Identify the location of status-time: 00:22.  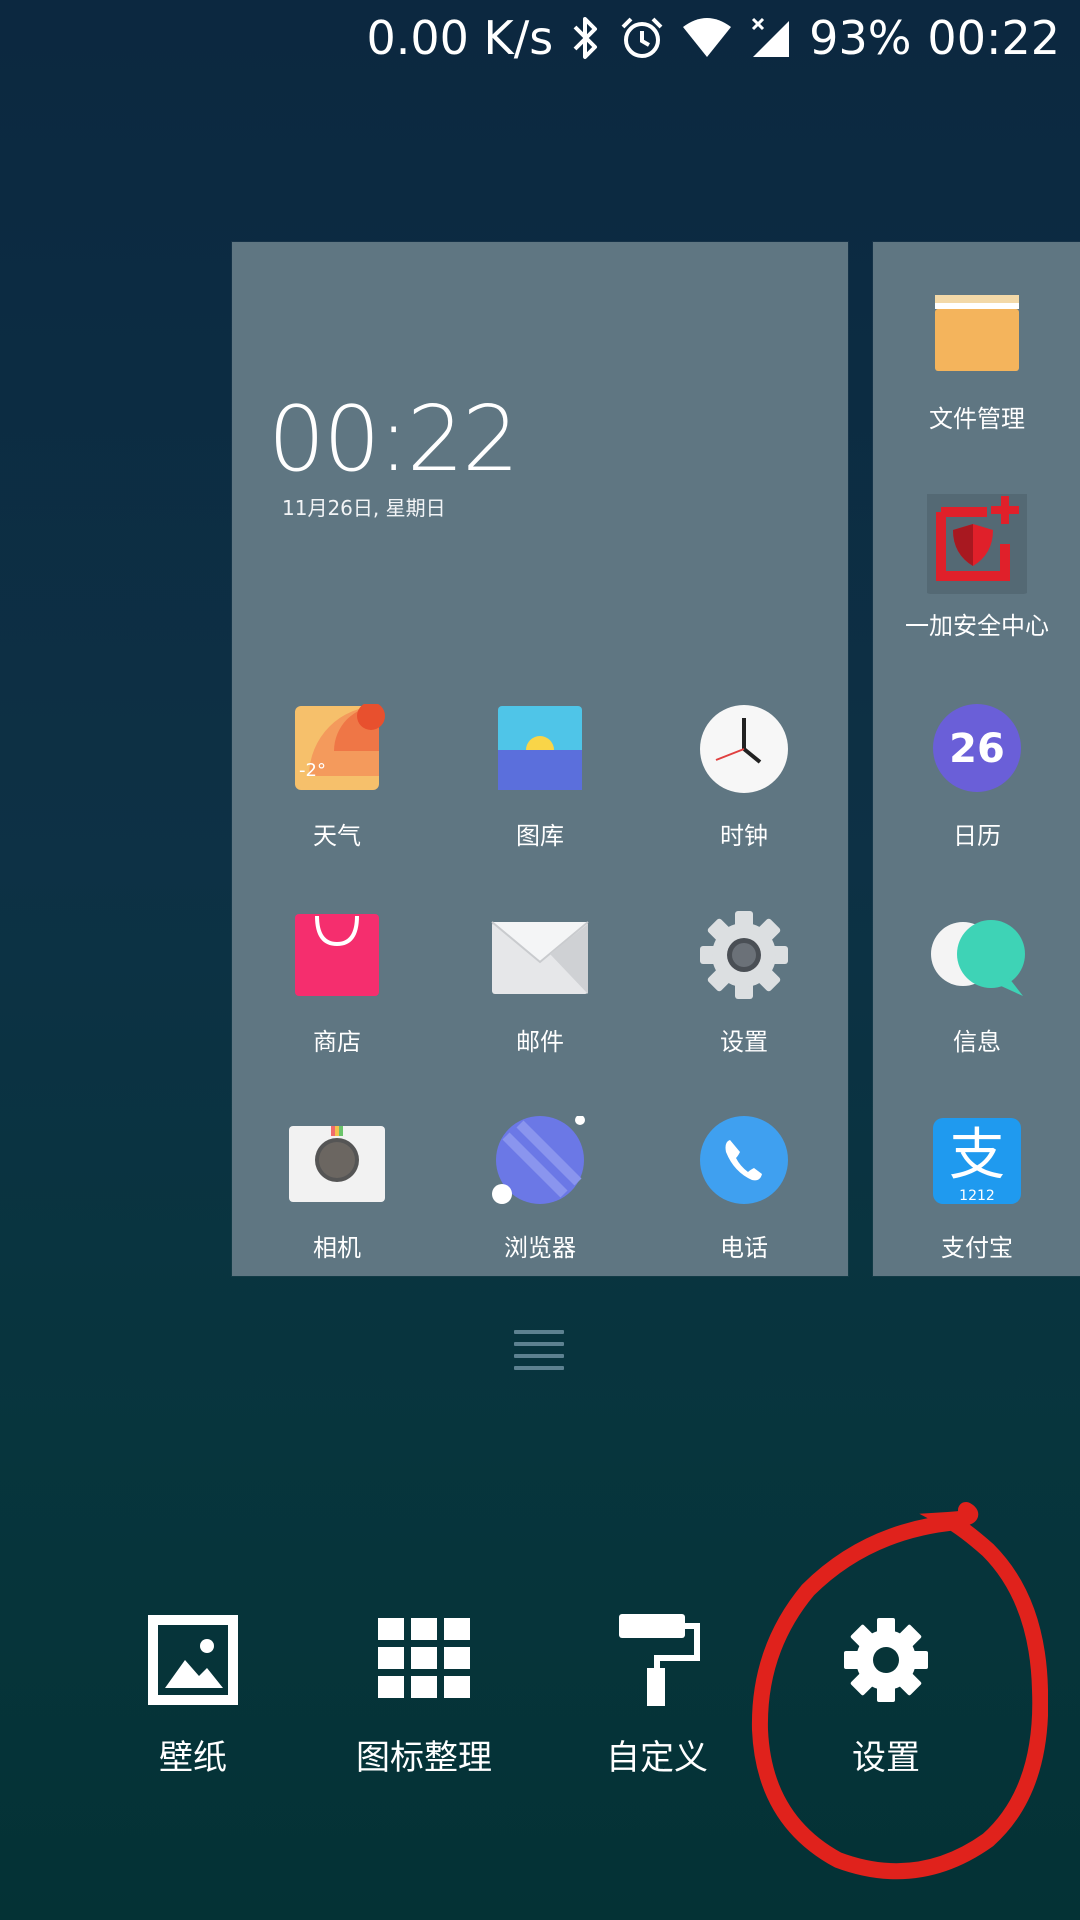
(993, 38).